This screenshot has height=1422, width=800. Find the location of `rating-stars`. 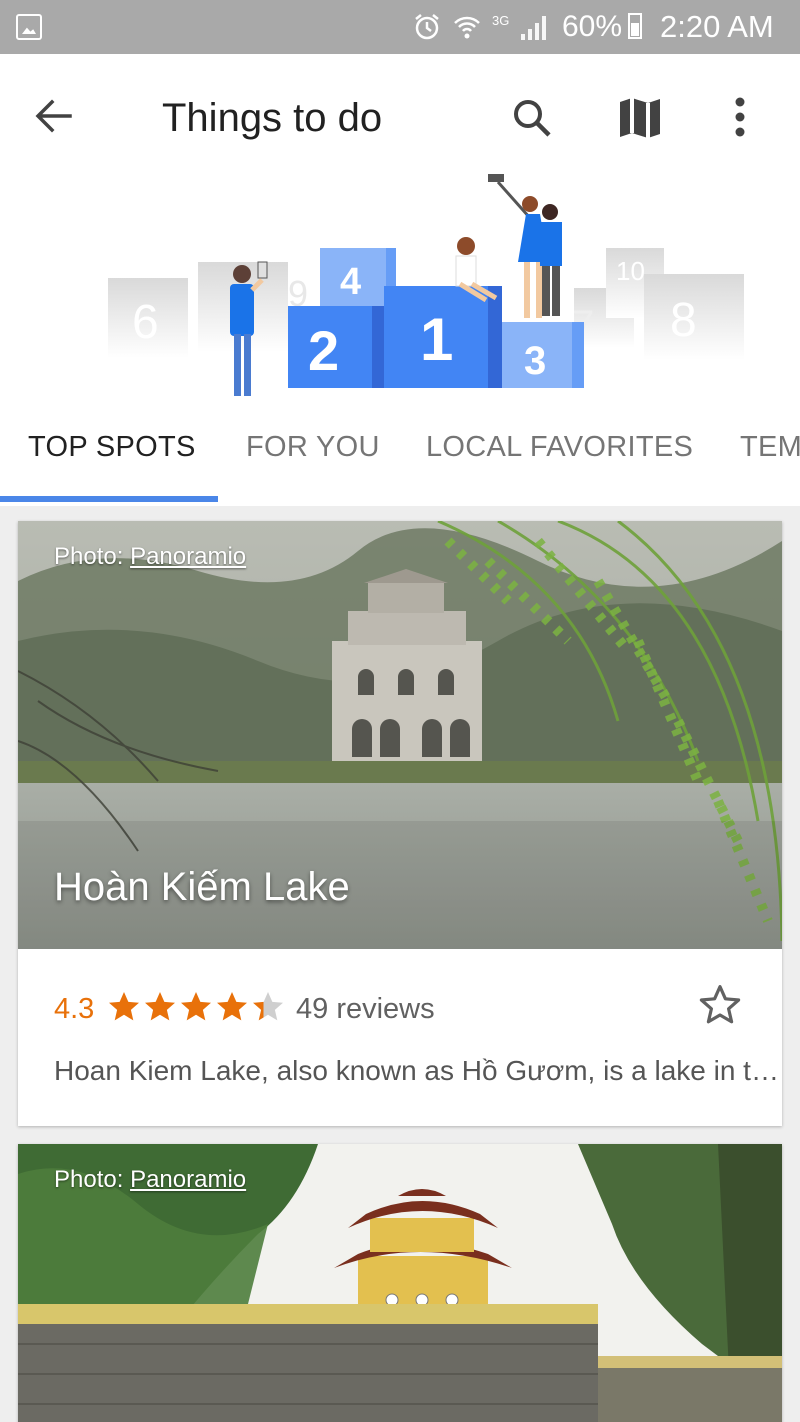

rating-stars is located at coordinates (196, 1007).